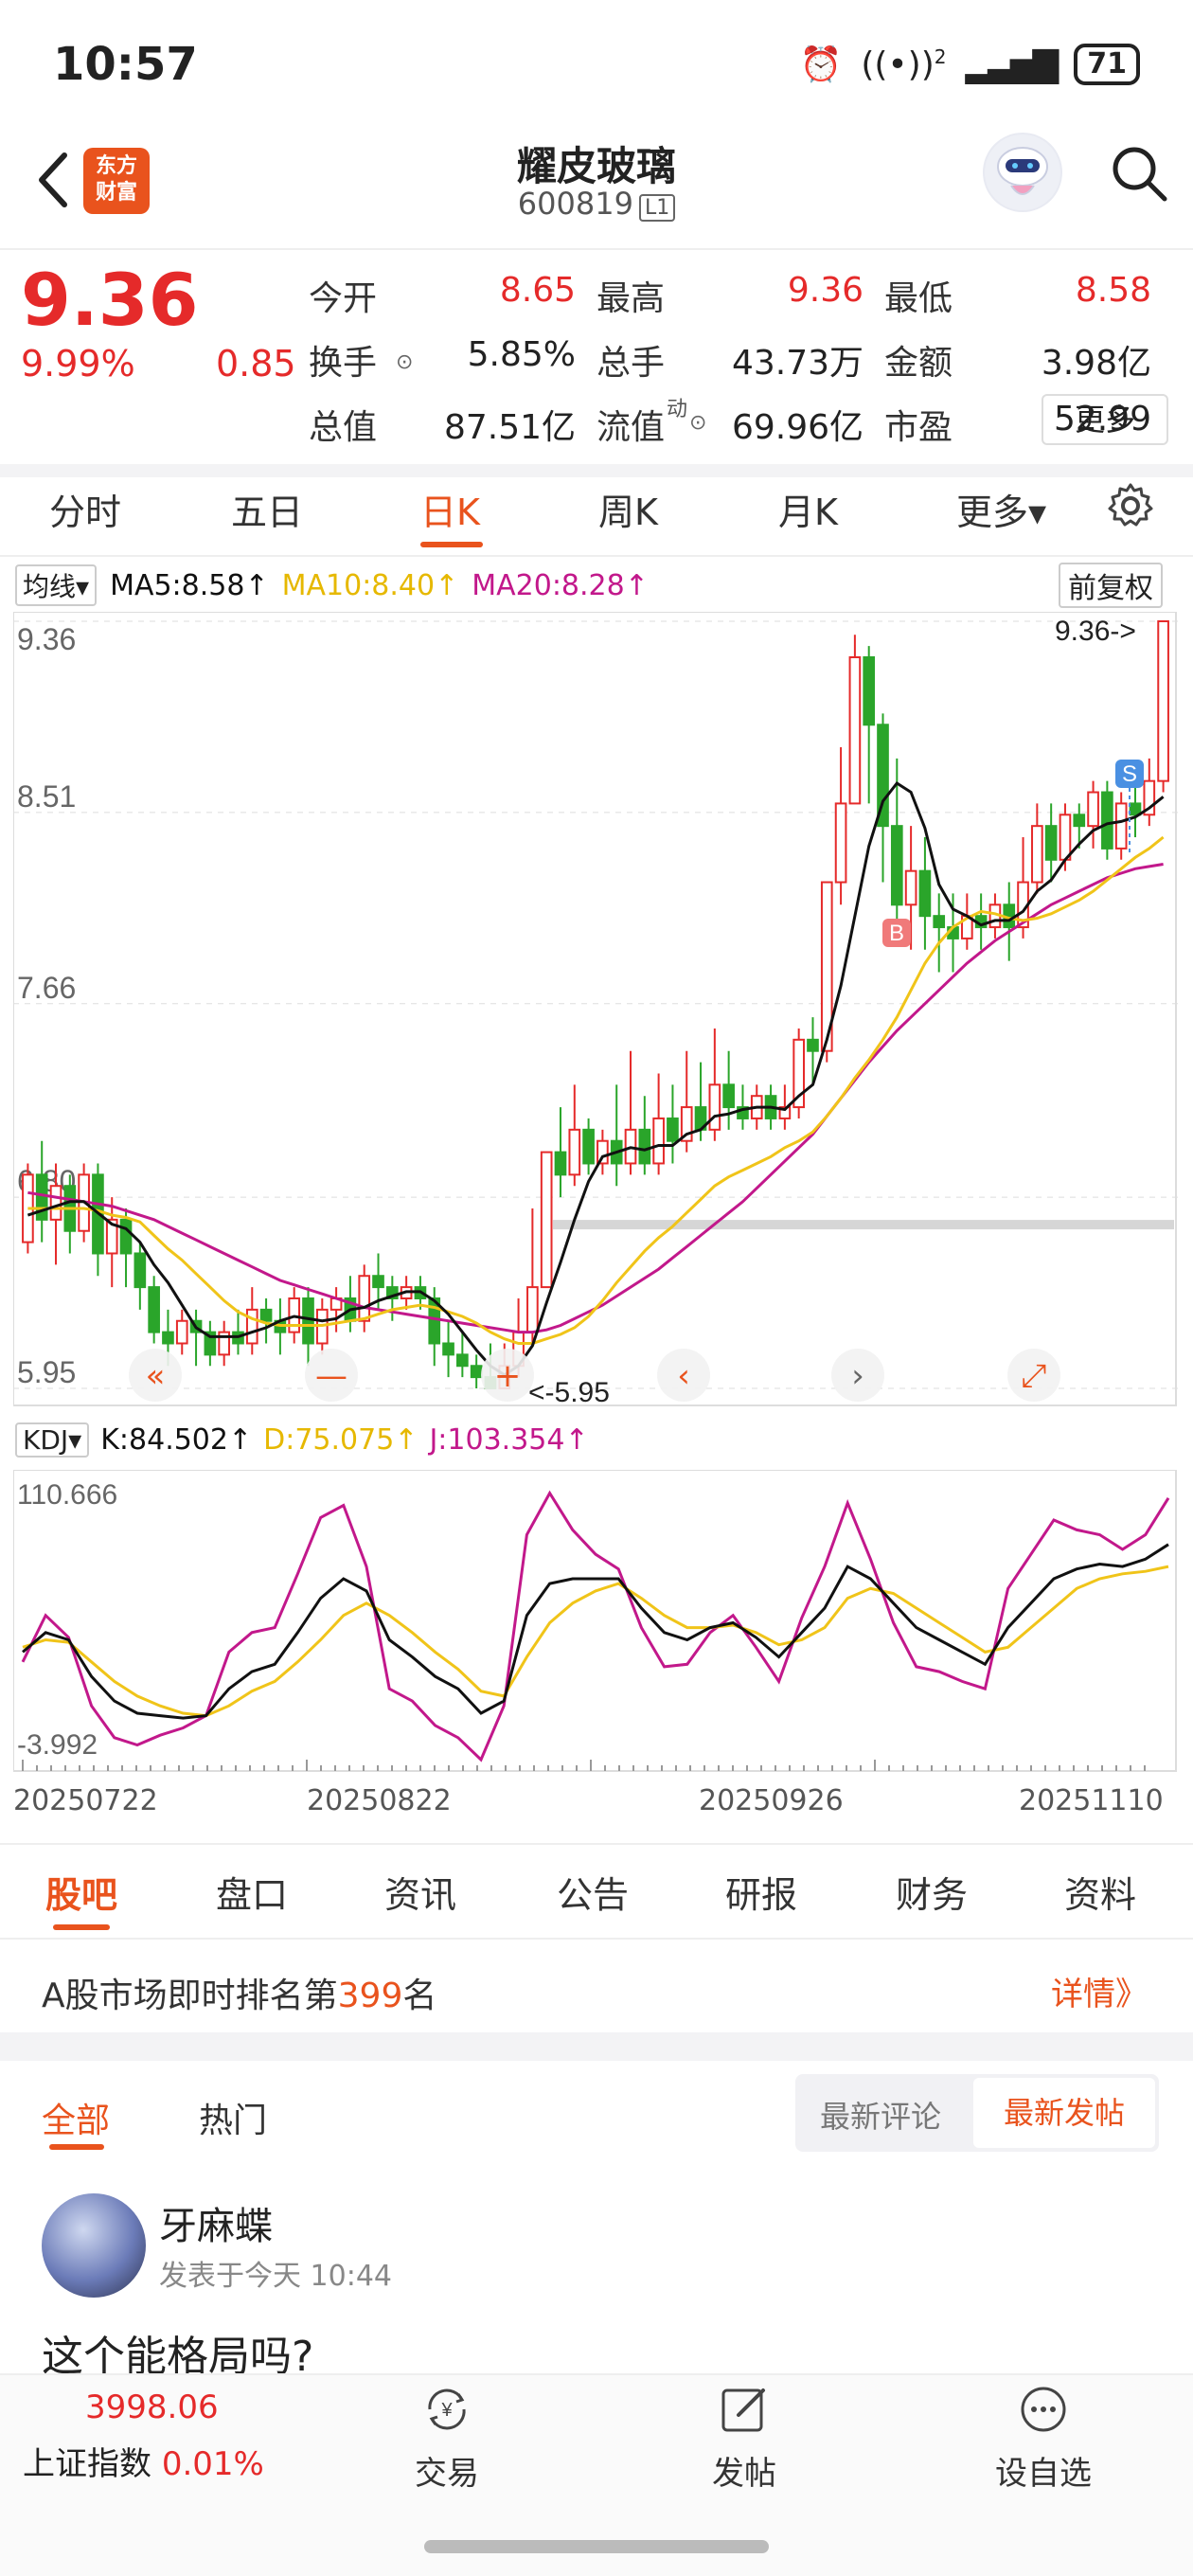 This screenshot has width=1193, height=2576. Describe the element at coordinates (85, 509) in the screenshot. I see `period-tab: 分时` at that location.